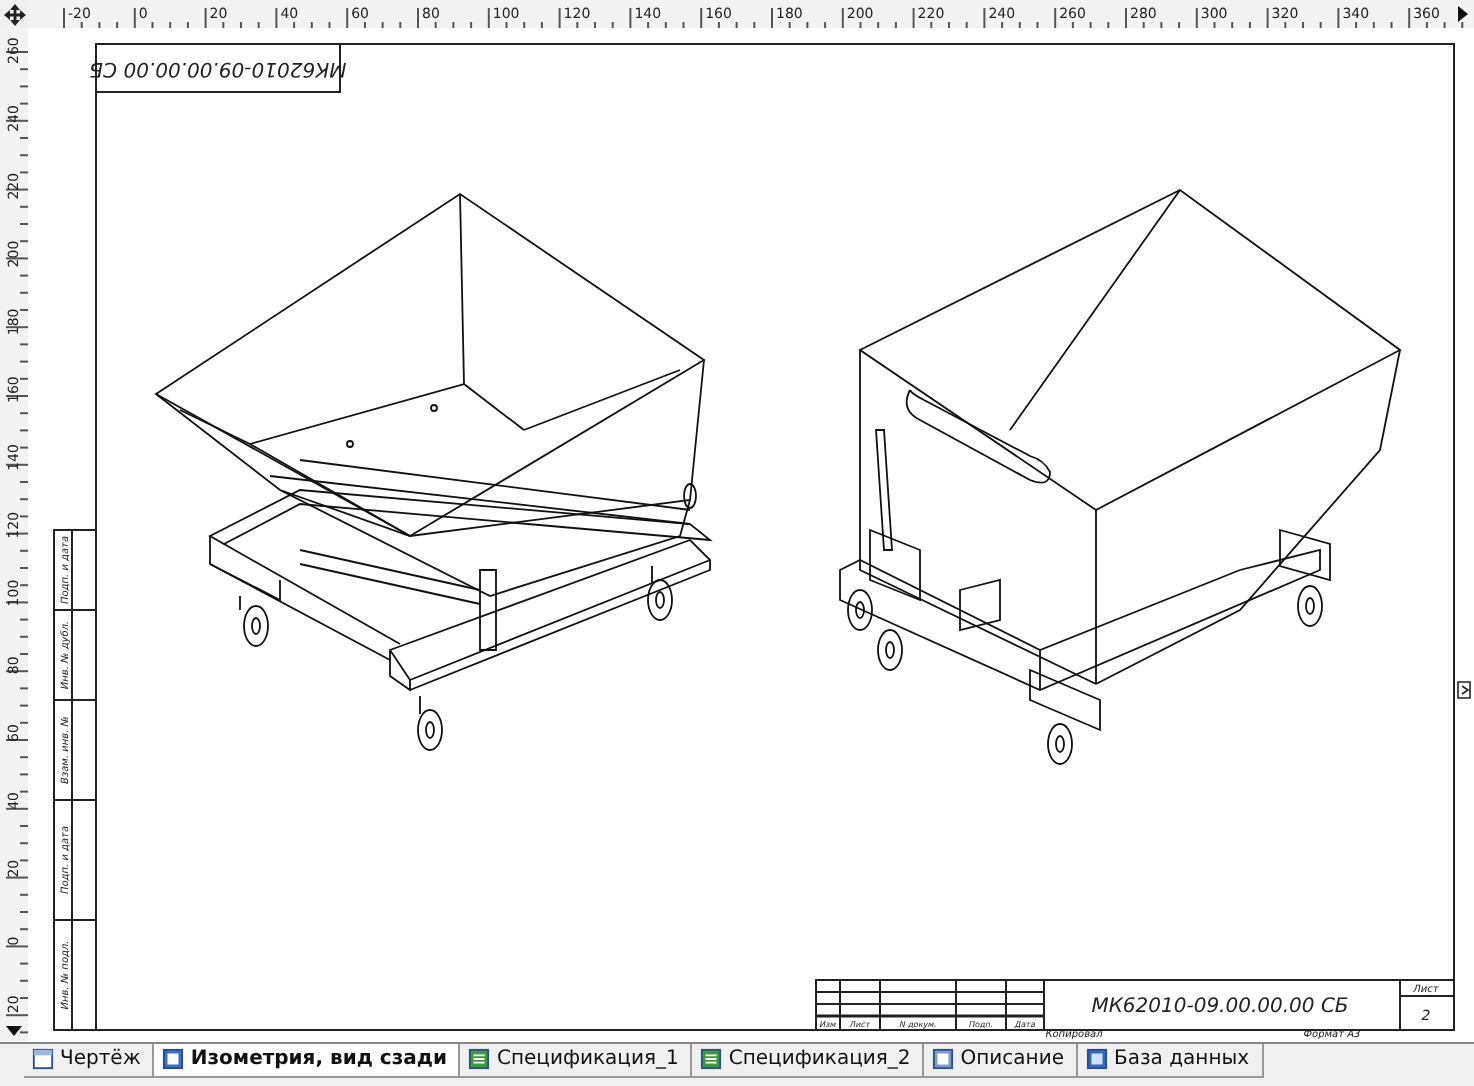 This screenshot has width=1474, height=1086. Describe the element at coordinates (576, 1061) in the screenshot. I see `sheet-tab: Спецификация_1` at that location.